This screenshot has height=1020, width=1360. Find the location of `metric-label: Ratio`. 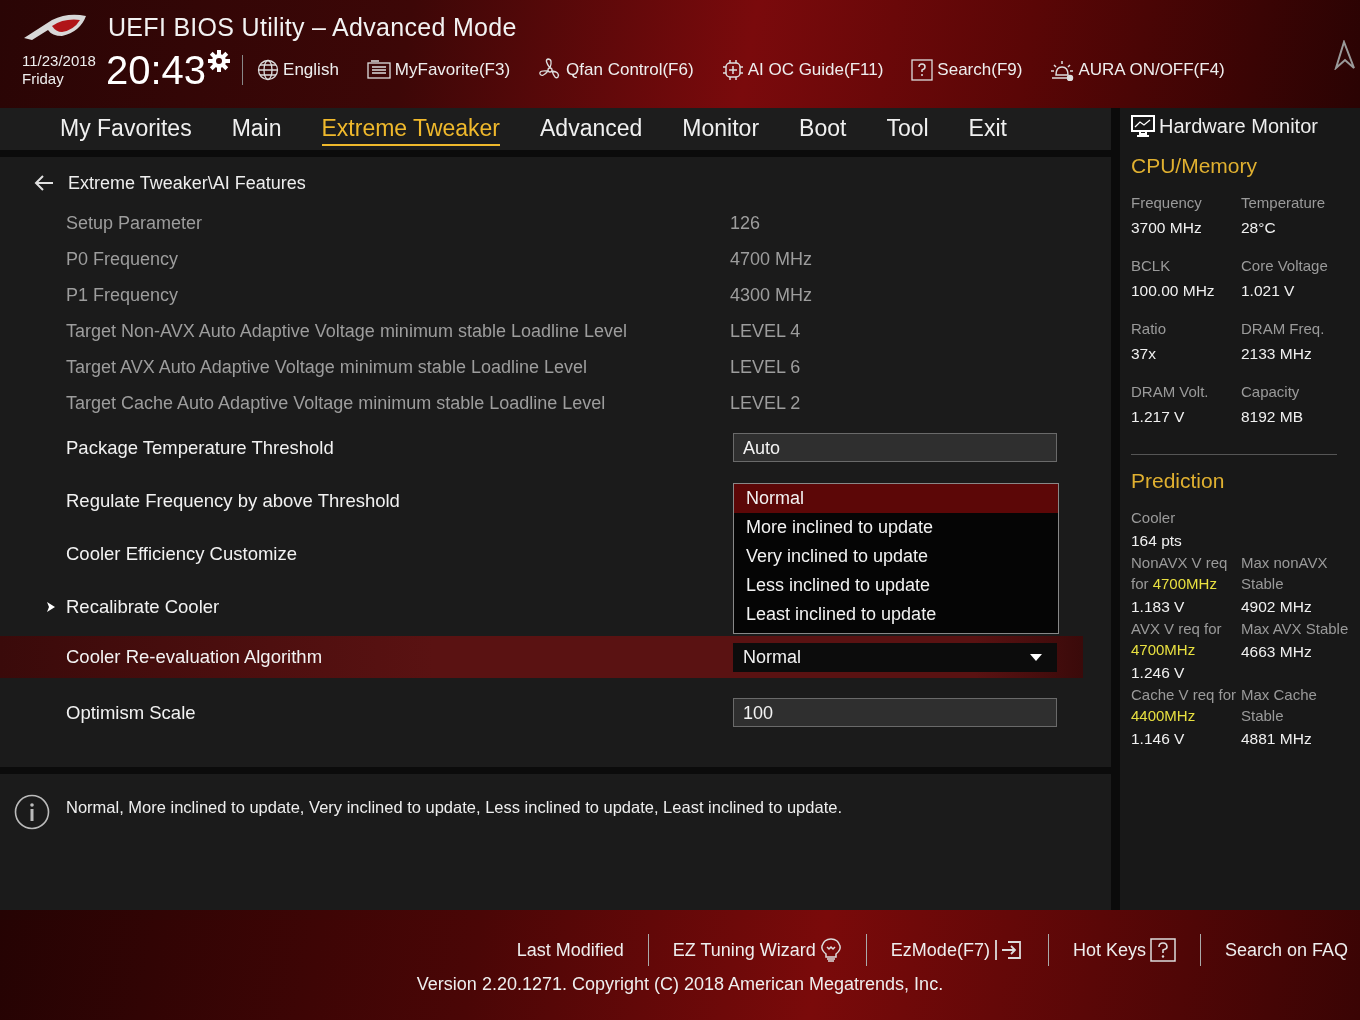

metric-label: Ratio is located at coordinates (1149, 329).